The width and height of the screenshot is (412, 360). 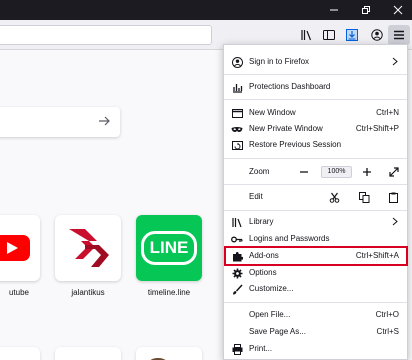 I want to click on minus-icon, so click(x=304, y=172).